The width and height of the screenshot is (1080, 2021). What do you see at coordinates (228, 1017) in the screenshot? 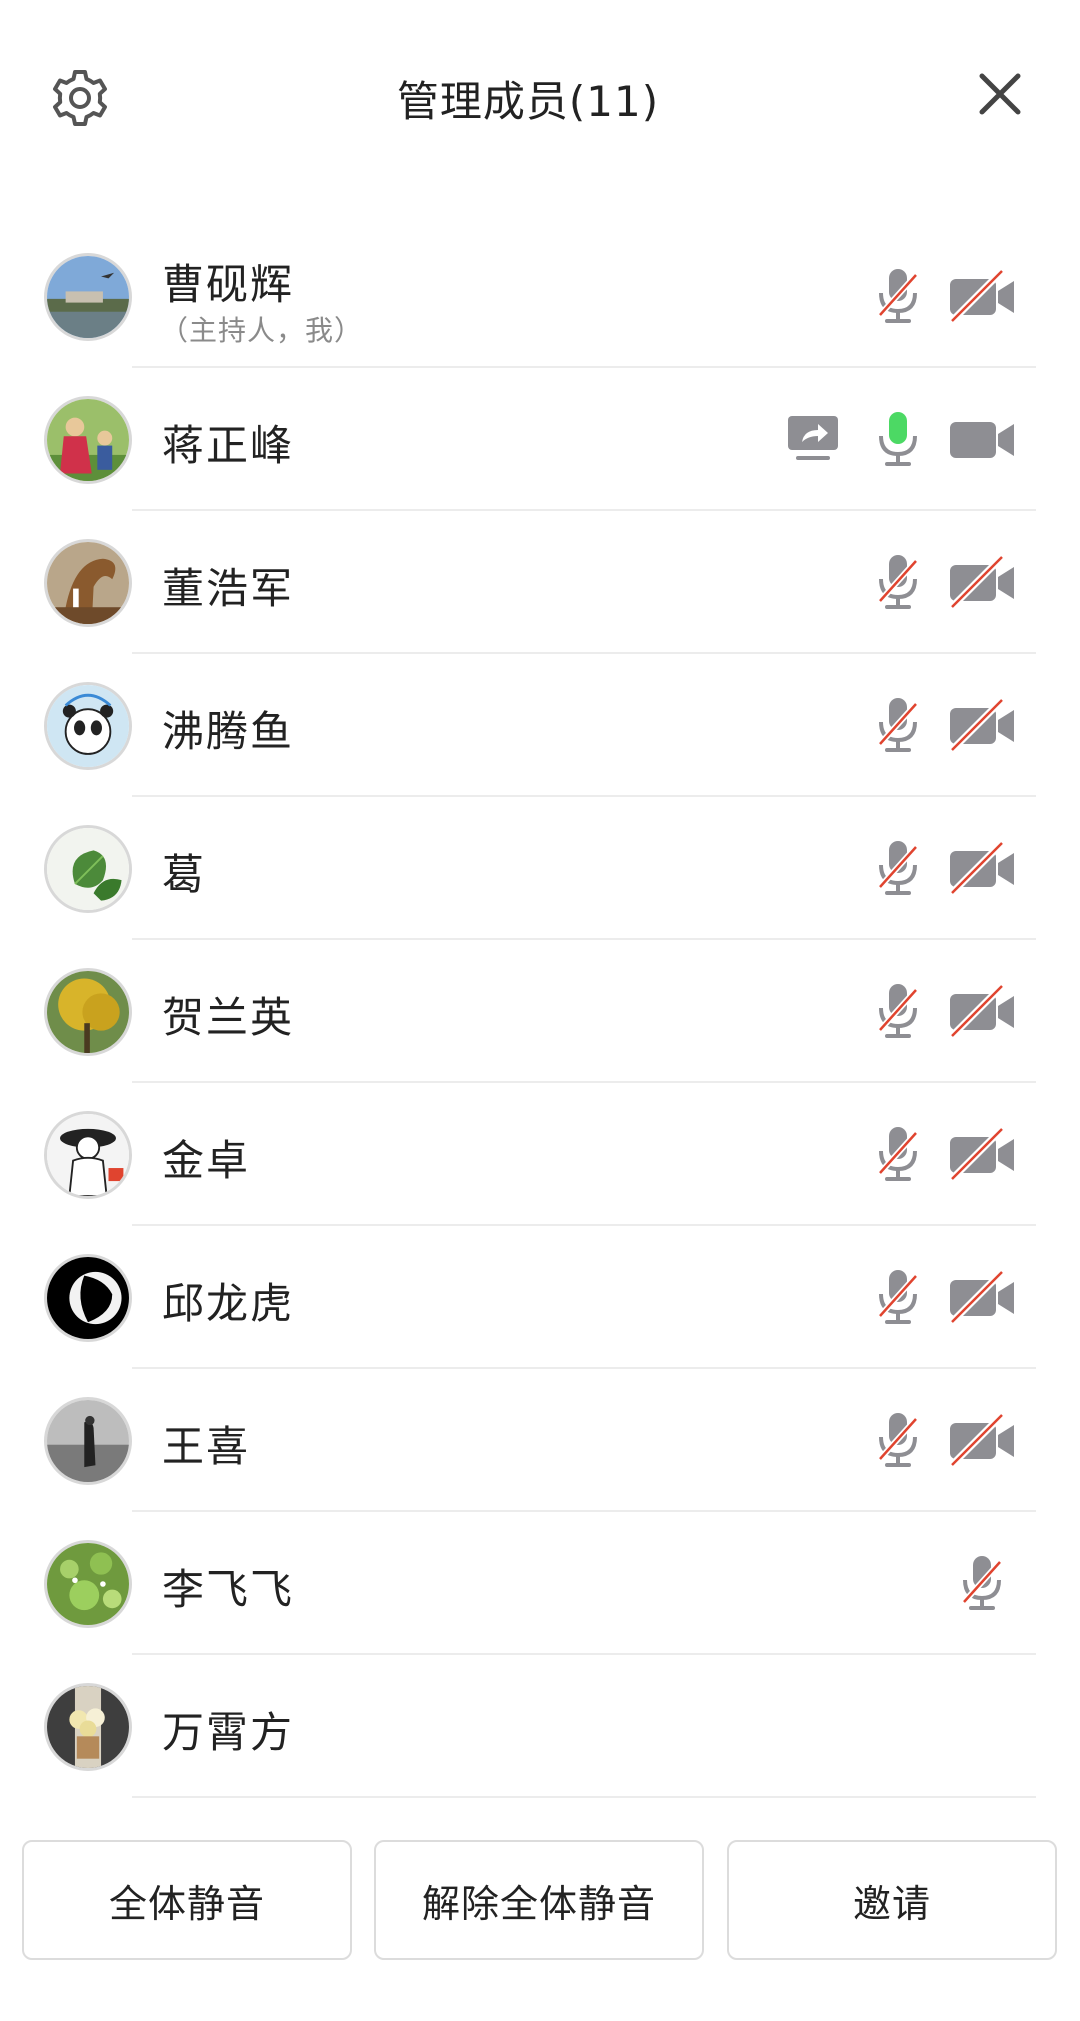
I see `member-name: 贺兰英` at bounding box center [228, 1017].